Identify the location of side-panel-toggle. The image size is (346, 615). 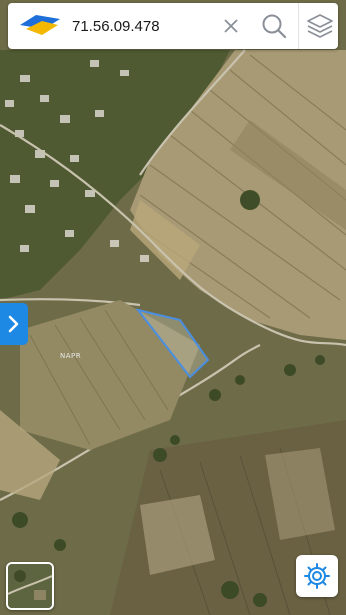
(14, 324).